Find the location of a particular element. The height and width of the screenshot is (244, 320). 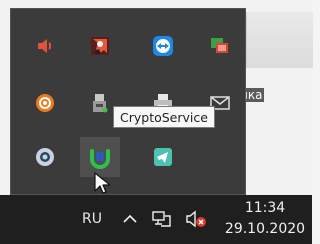

chevron-up-icon is located at coordinates (130, 221).